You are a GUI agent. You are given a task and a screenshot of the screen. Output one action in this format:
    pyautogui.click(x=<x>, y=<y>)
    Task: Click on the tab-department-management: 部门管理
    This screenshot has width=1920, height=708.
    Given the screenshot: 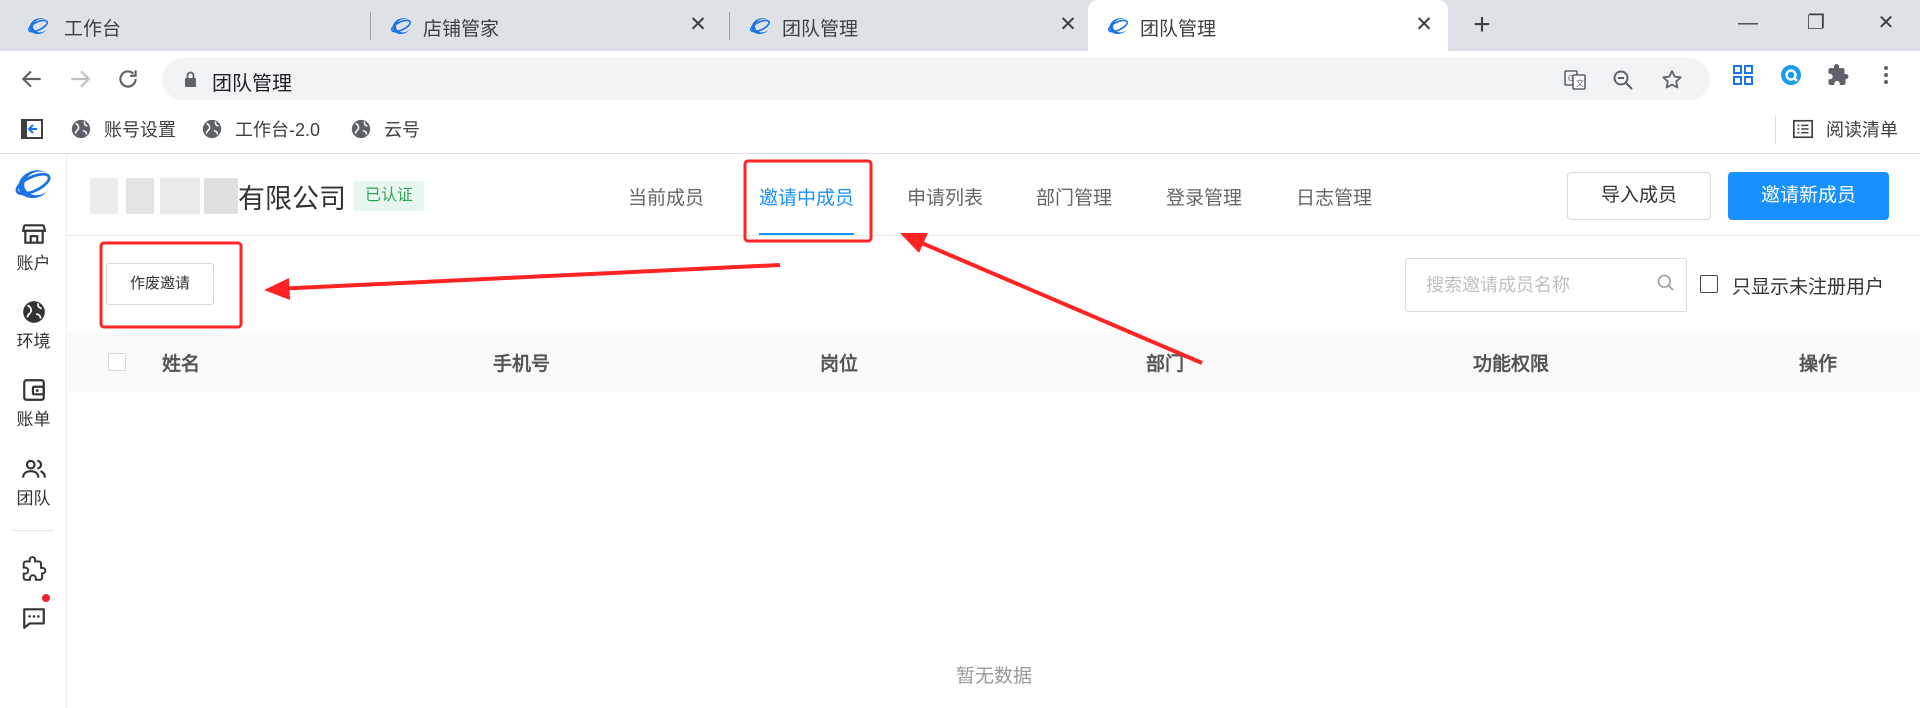 What is the action you would take?
    pyautogui.click(x=1074, y=196)
    